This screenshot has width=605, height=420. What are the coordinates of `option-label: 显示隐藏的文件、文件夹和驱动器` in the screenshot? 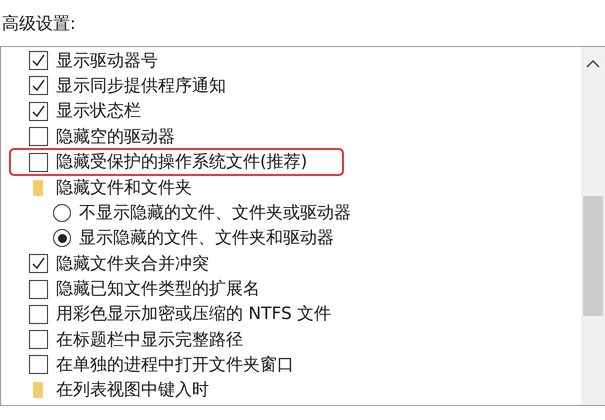 It's located at (206, 238).